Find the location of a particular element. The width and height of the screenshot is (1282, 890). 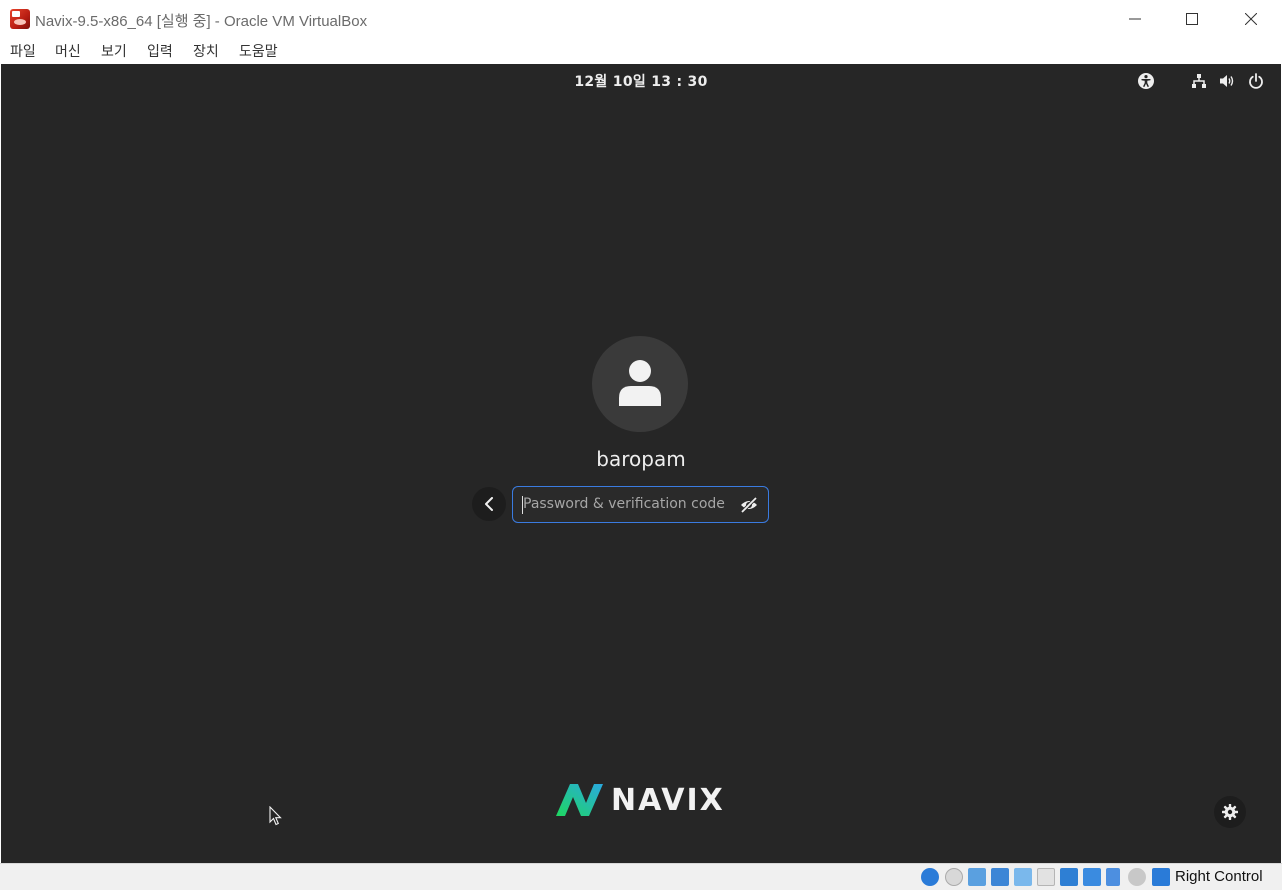

audio-icon is located at coordinates (977, 877).